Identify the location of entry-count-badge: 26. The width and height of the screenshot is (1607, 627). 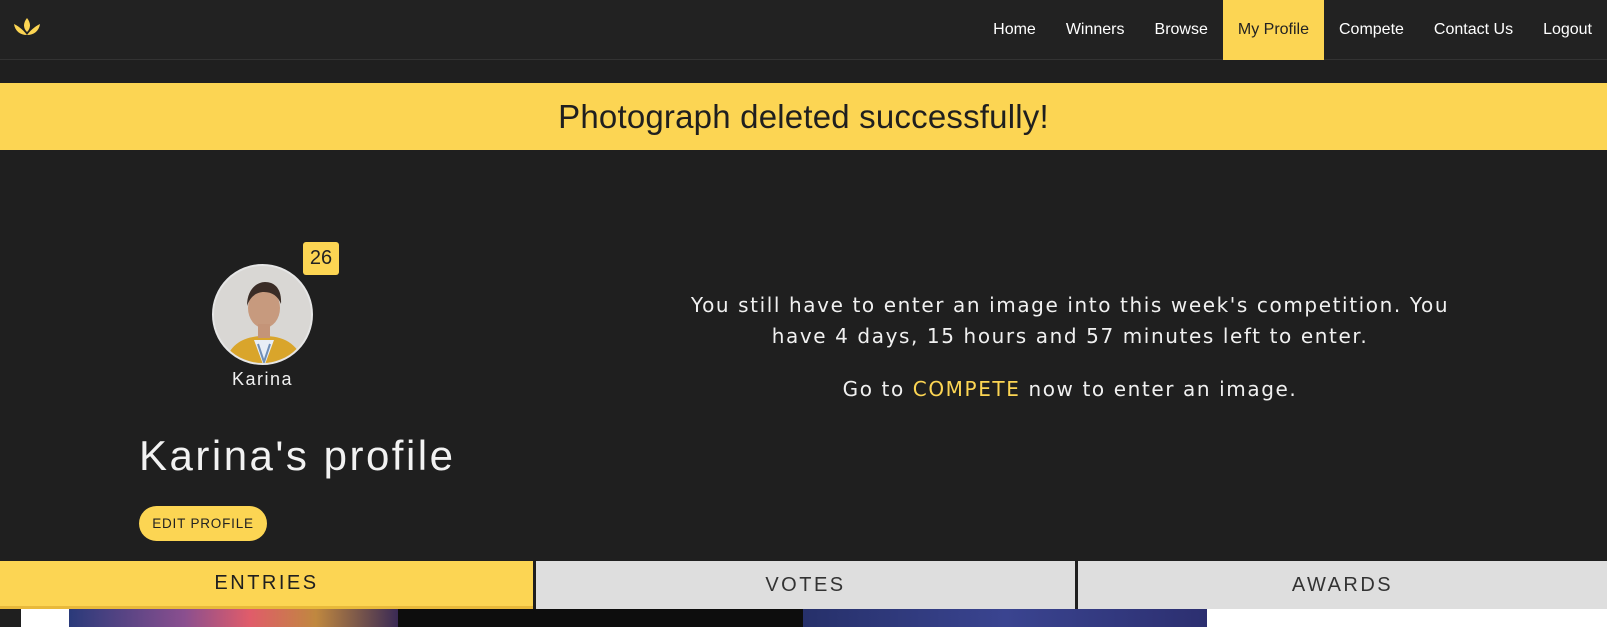
(321, 258).